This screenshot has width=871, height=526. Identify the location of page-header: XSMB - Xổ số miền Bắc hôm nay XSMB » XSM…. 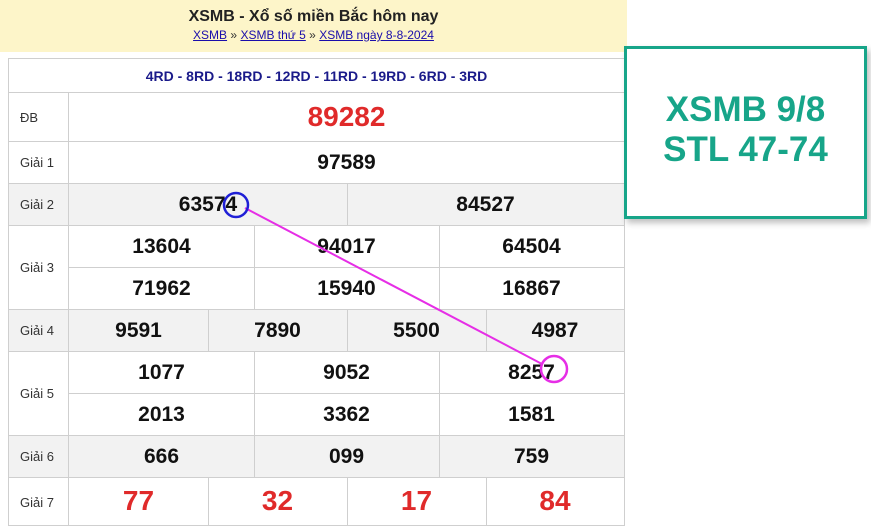
(313, 26).